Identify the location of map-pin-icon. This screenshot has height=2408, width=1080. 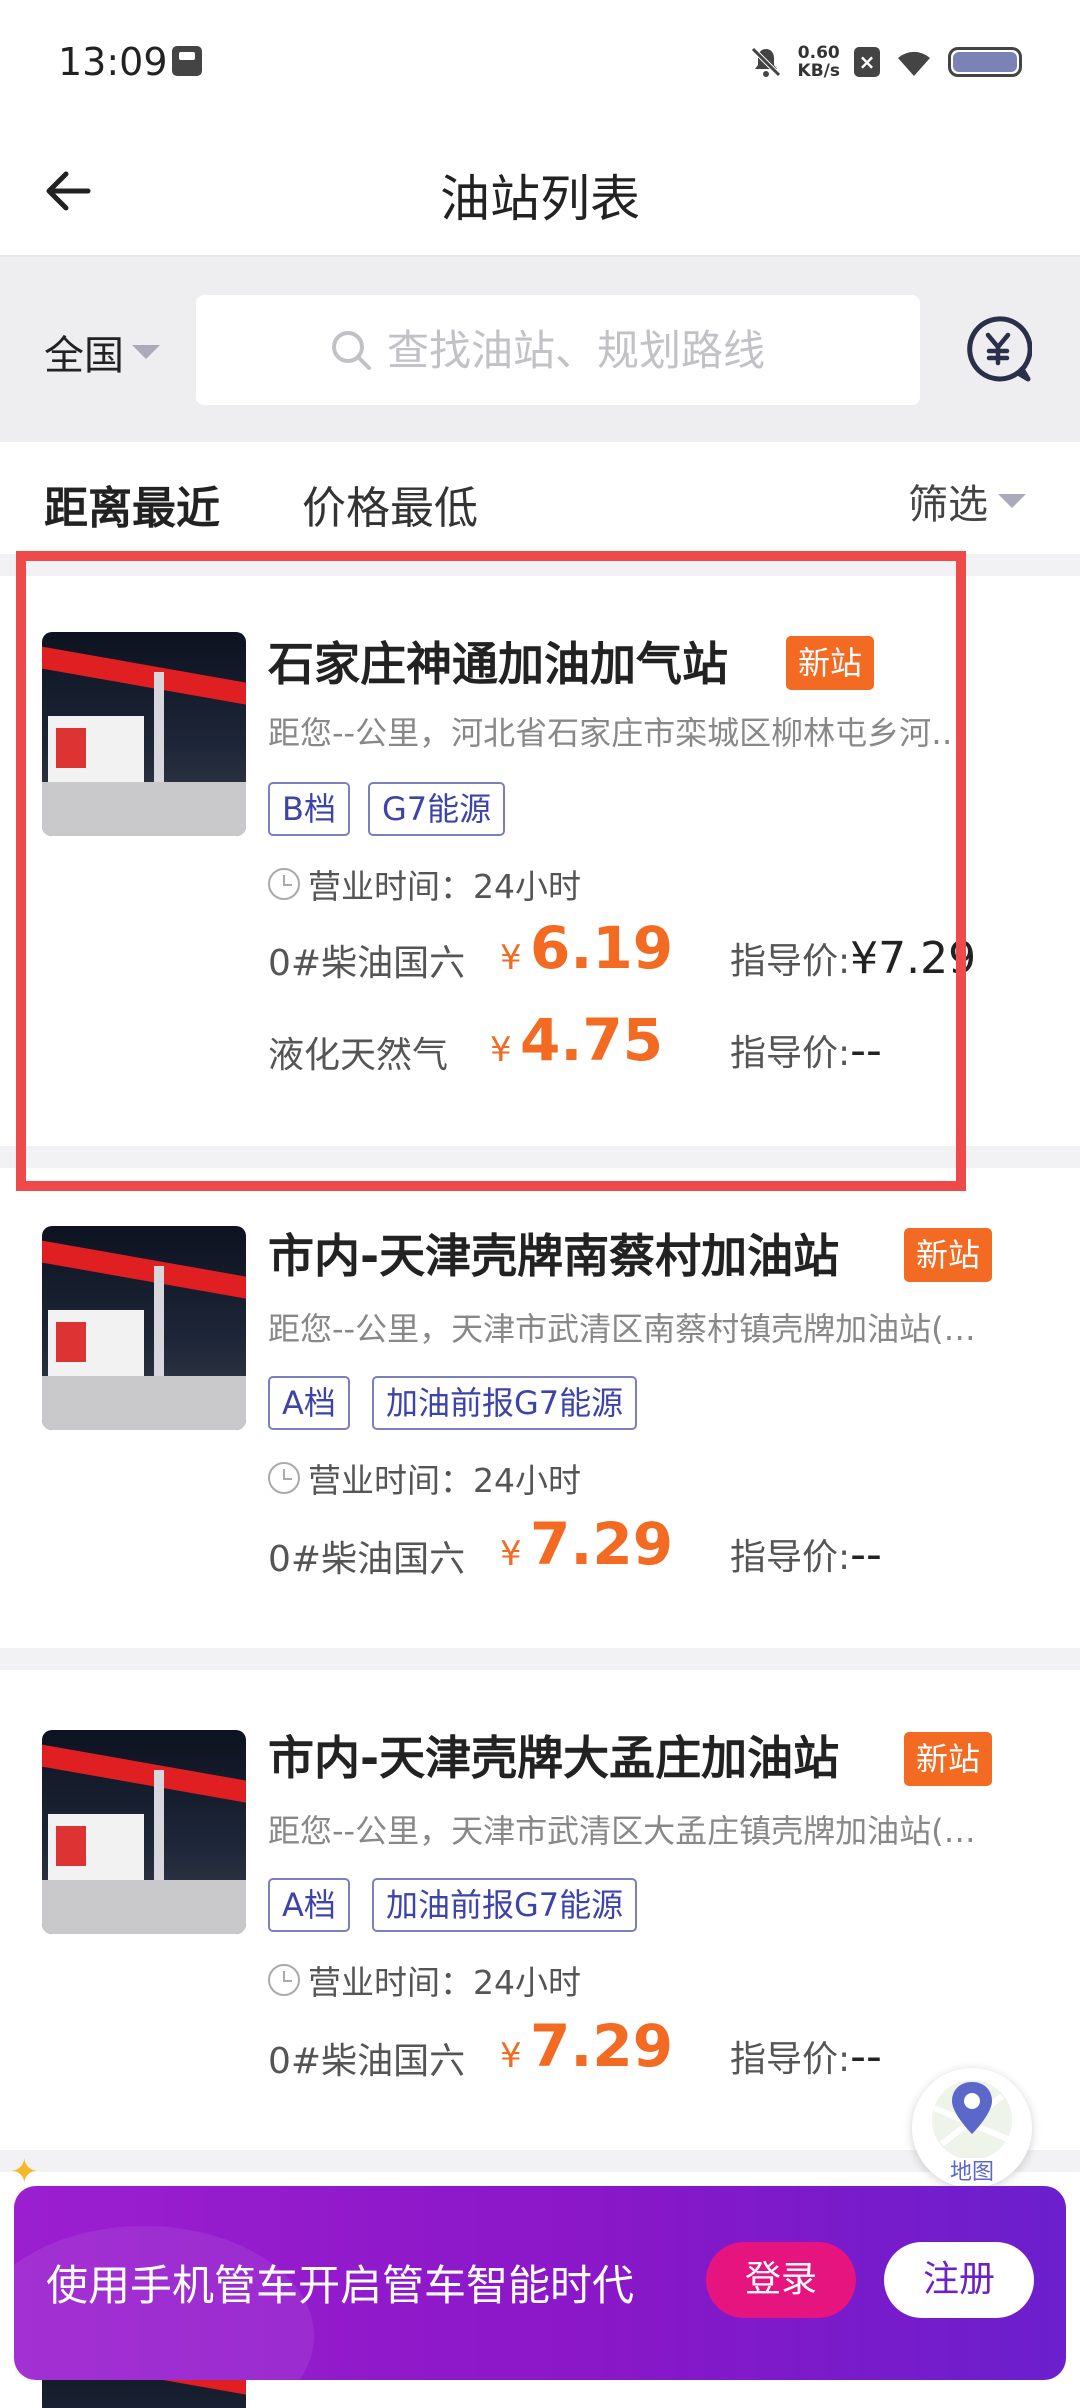
(972, 2119).